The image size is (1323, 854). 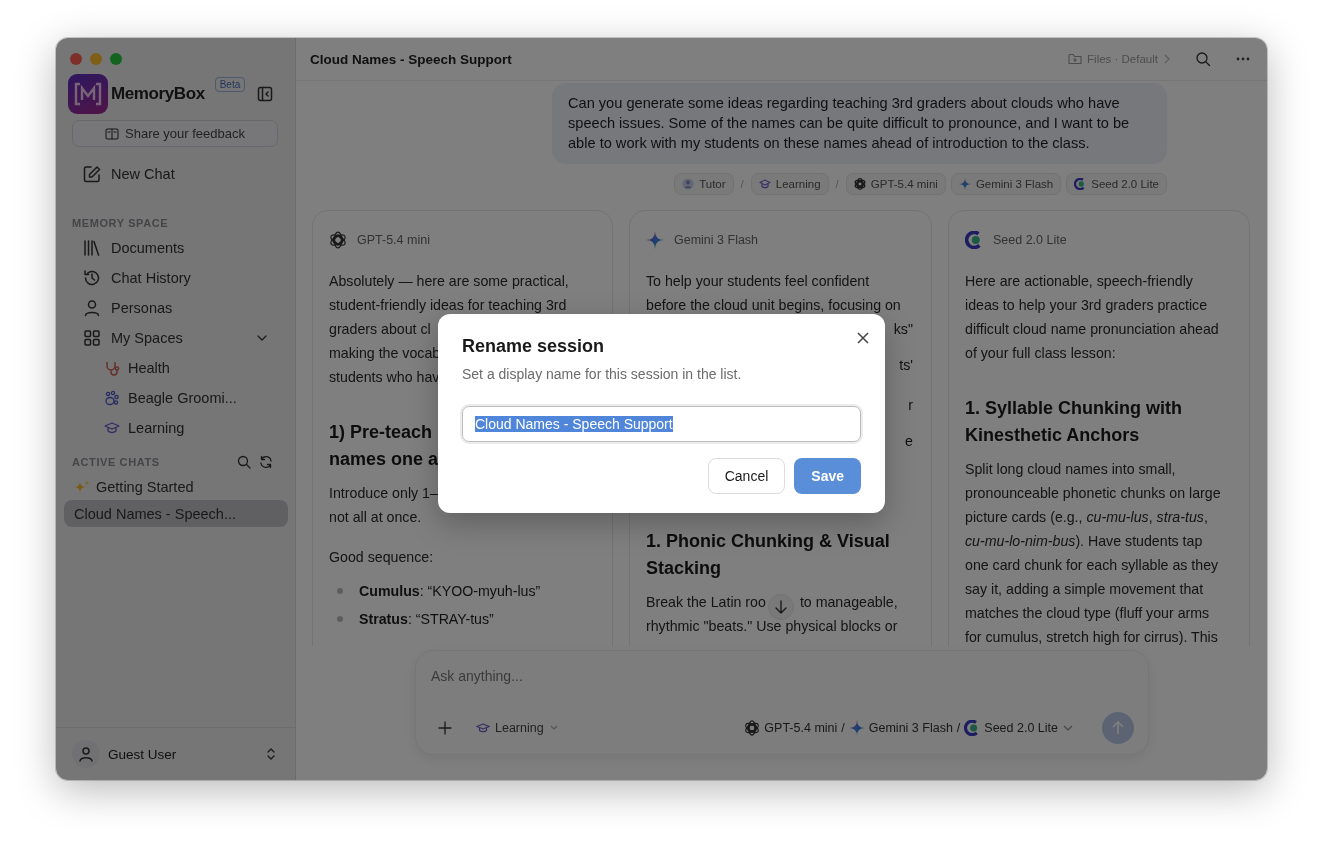 What do you see at coordinates (1040, 353) in the screenshot?
I see `text-line: of your full class lesson:` at bounding box center [1040, 353].